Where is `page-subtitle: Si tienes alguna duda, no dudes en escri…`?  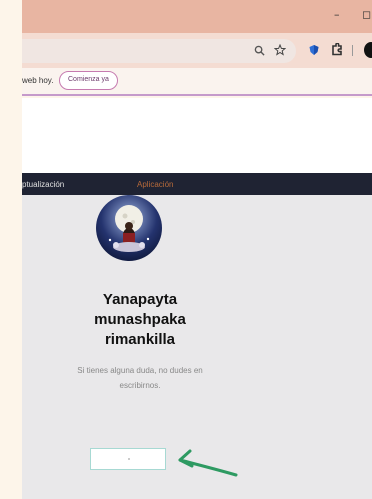 page-subtitle: Si tienes alguna duda, no dudes en escri… is located at coordinates (140, 378).